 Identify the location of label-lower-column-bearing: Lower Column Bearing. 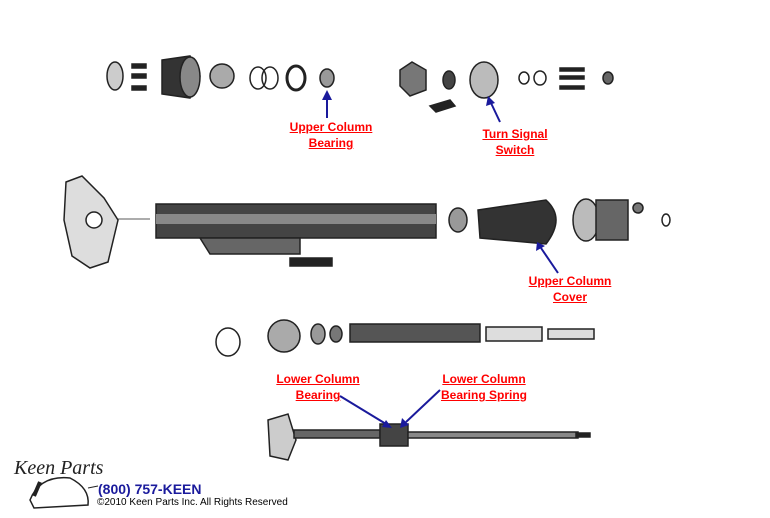
(318, 387).